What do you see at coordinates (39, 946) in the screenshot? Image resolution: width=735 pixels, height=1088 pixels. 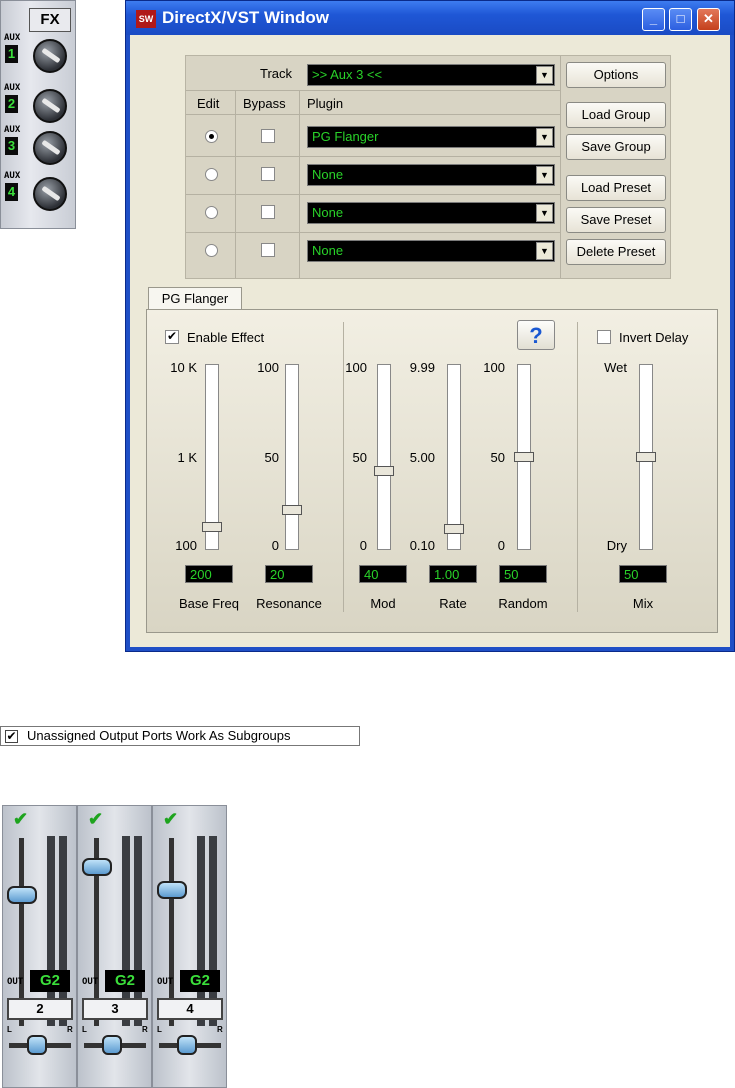 I see `channel-strip-2: ✔ L R OUT G2 2` at bounding box center [39, 946].